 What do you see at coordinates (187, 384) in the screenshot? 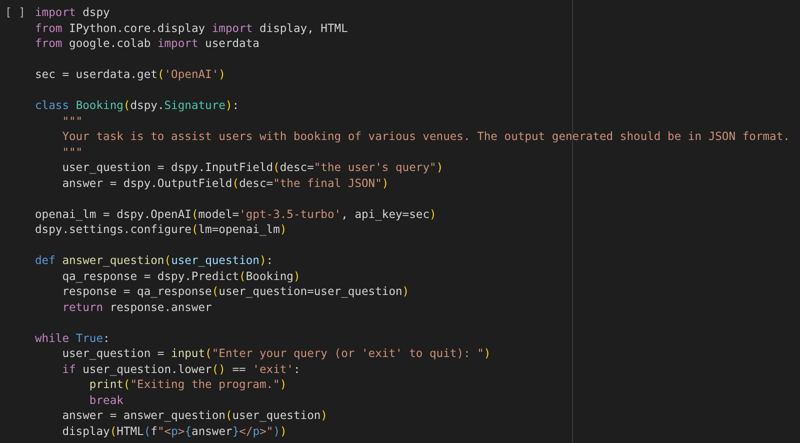
I see `code-line: print("Exiting the program.")` at bounding box center [187, 384].